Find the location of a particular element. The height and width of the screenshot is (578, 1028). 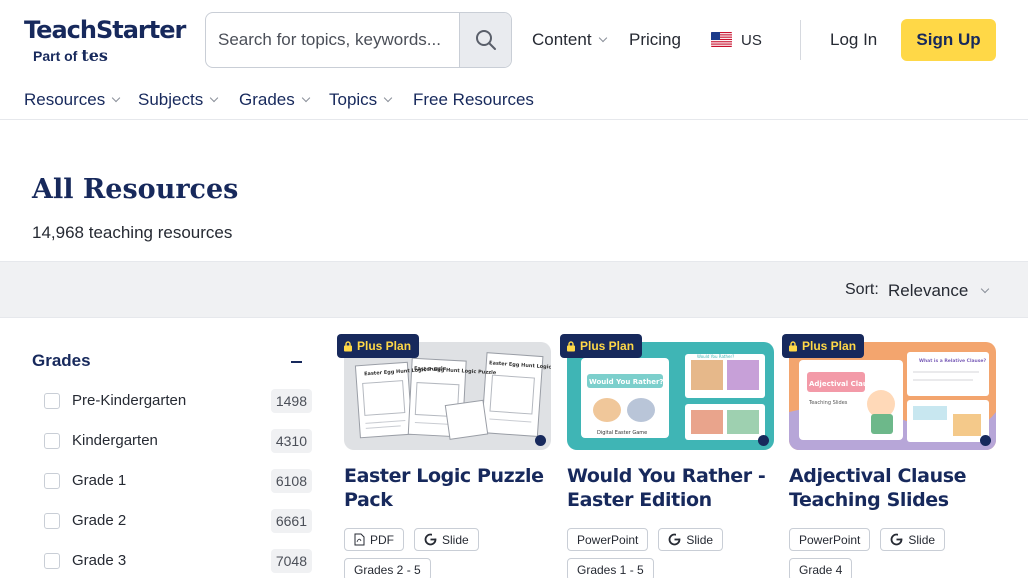

teachstarter-logo: TeachStarter Part of tes is located at coordinates (105, 41).